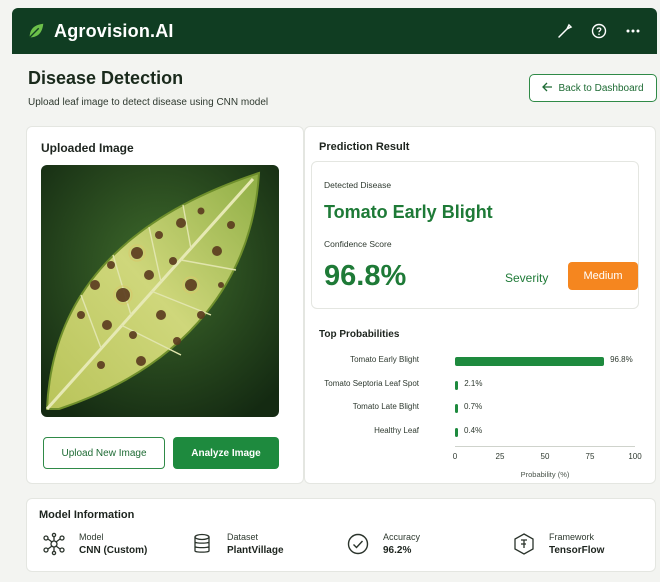  What do you see at coordinates (635, 456) in the screenshot?
I see `axis-tick-label: 100` at bounding box center [635, 456].